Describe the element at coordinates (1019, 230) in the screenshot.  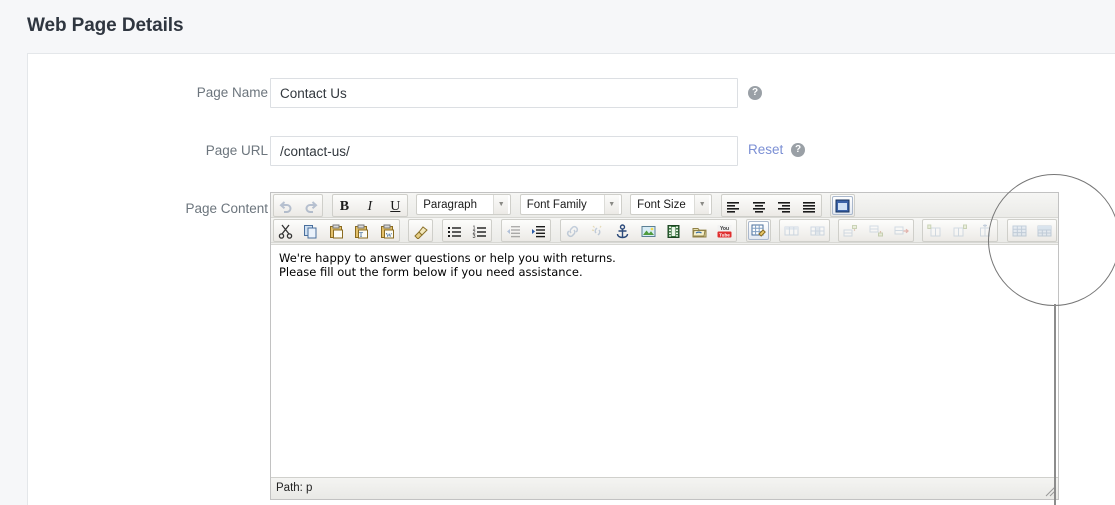
I see `split-cells-icon` at that location.